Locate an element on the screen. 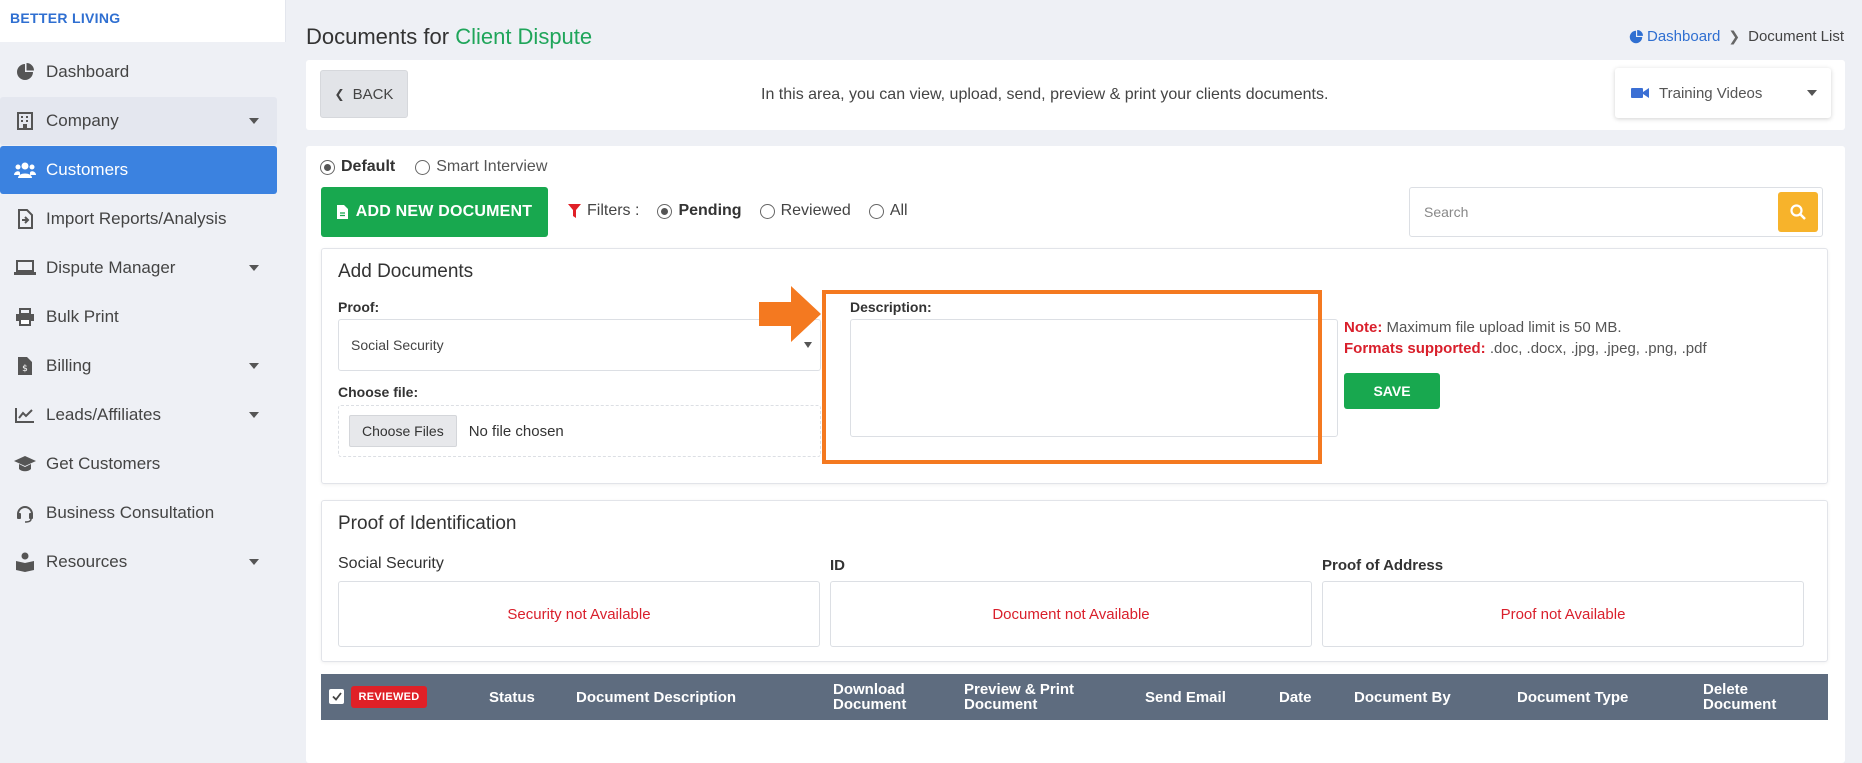  choose-file-label: Choose file: is located at coordinates (378, 392).